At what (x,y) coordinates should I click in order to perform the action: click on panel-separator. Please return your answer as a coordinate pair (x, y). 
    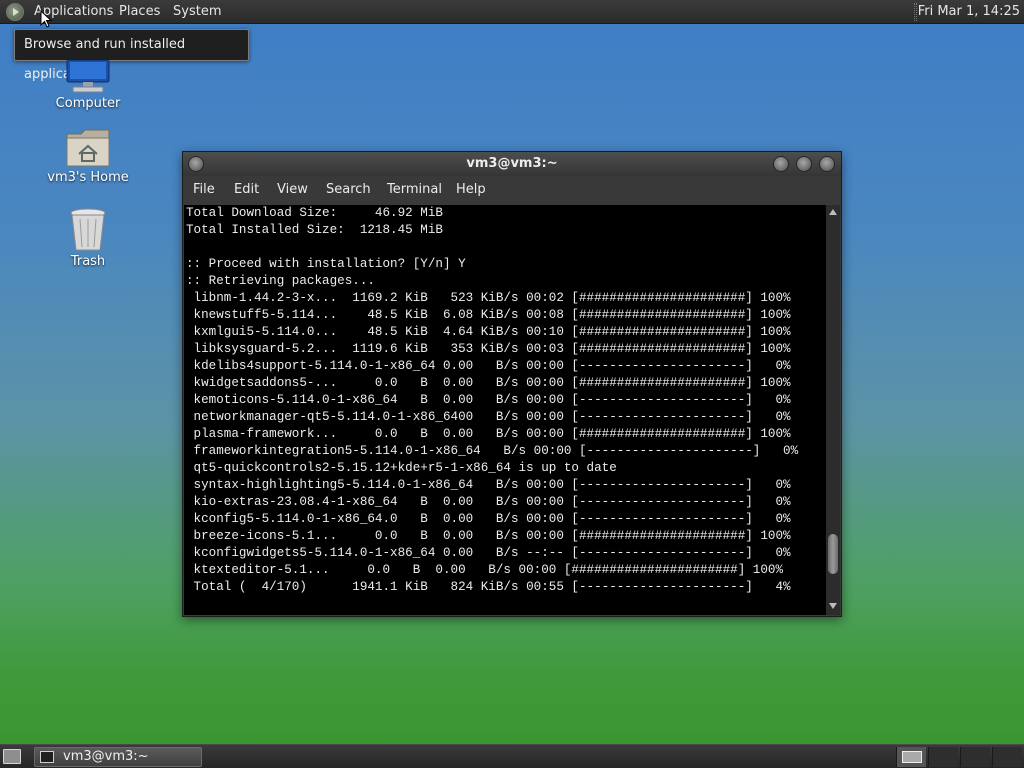
    Looking at the image, I should click on (915, 12).